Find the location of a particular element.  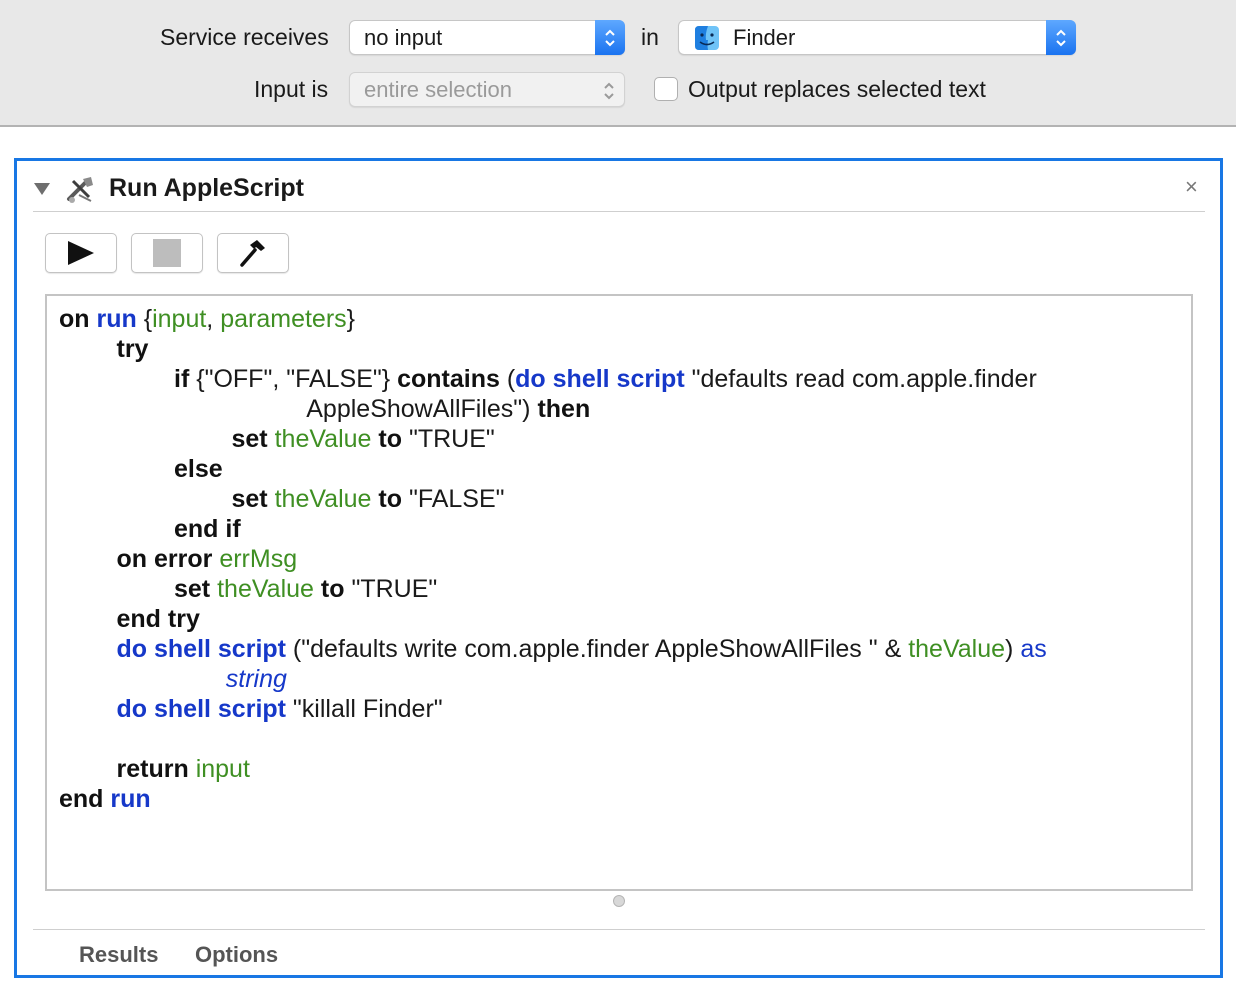

application-popup: Finder is located at coordinates (877, 37).